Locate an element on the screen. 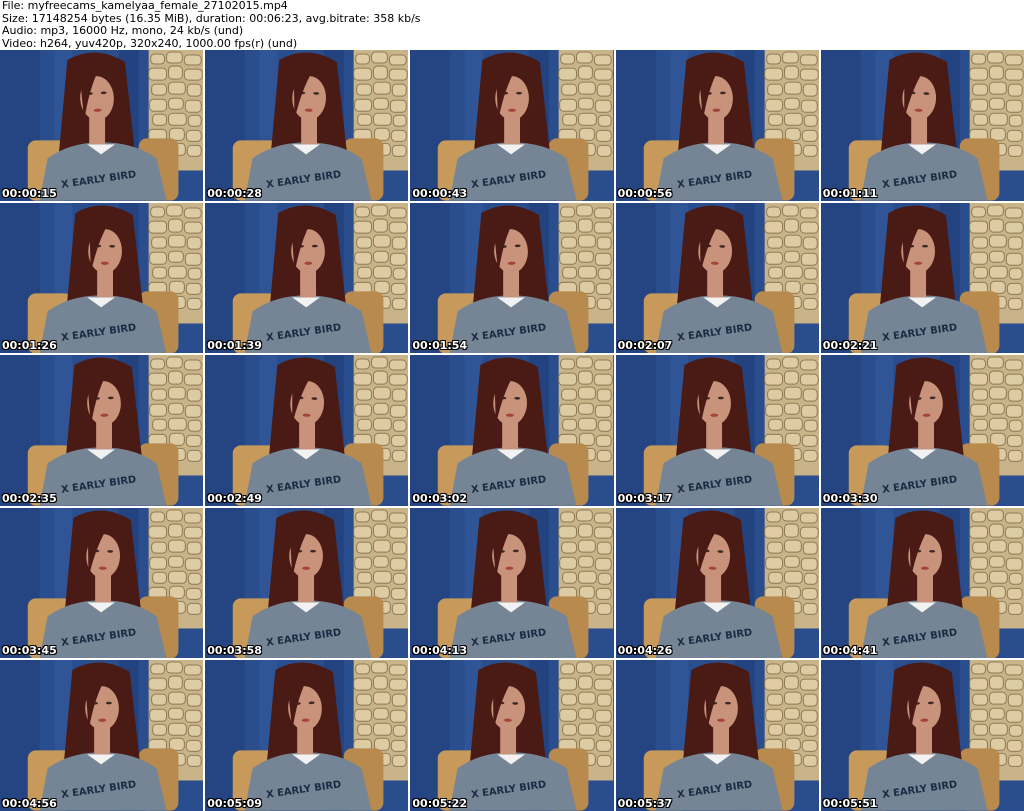 The height and width of the screenshot is (811, 1024). thumbnail-timestamp: 00:05:09 is located at coordinates (234, 803).